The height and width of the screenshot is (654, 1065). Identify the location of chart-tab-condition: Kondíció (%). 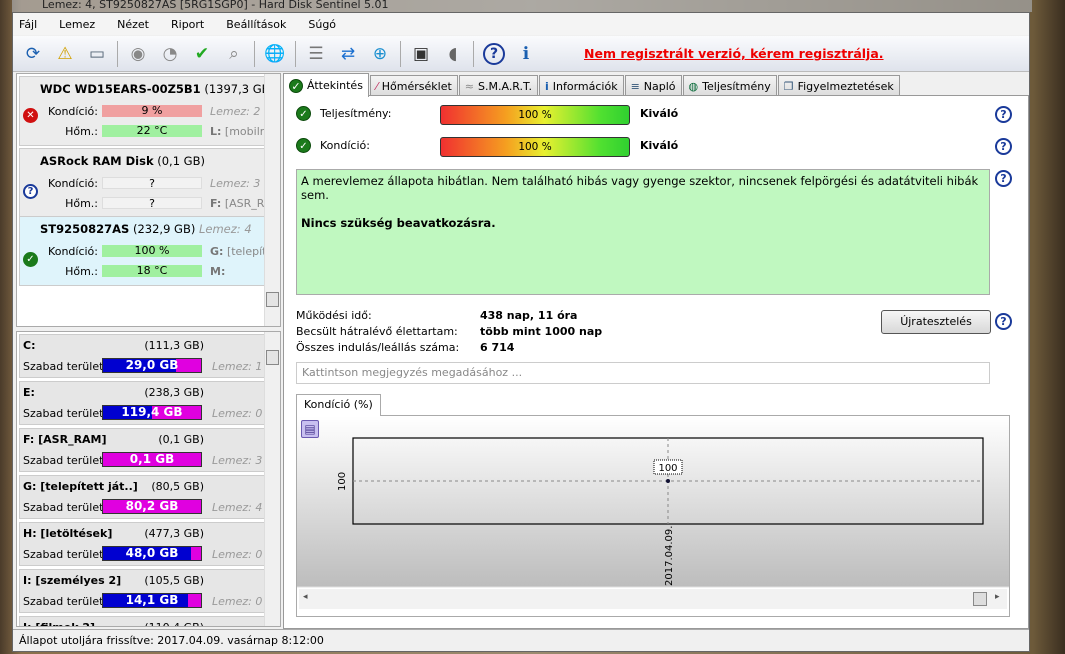
(338, 405).